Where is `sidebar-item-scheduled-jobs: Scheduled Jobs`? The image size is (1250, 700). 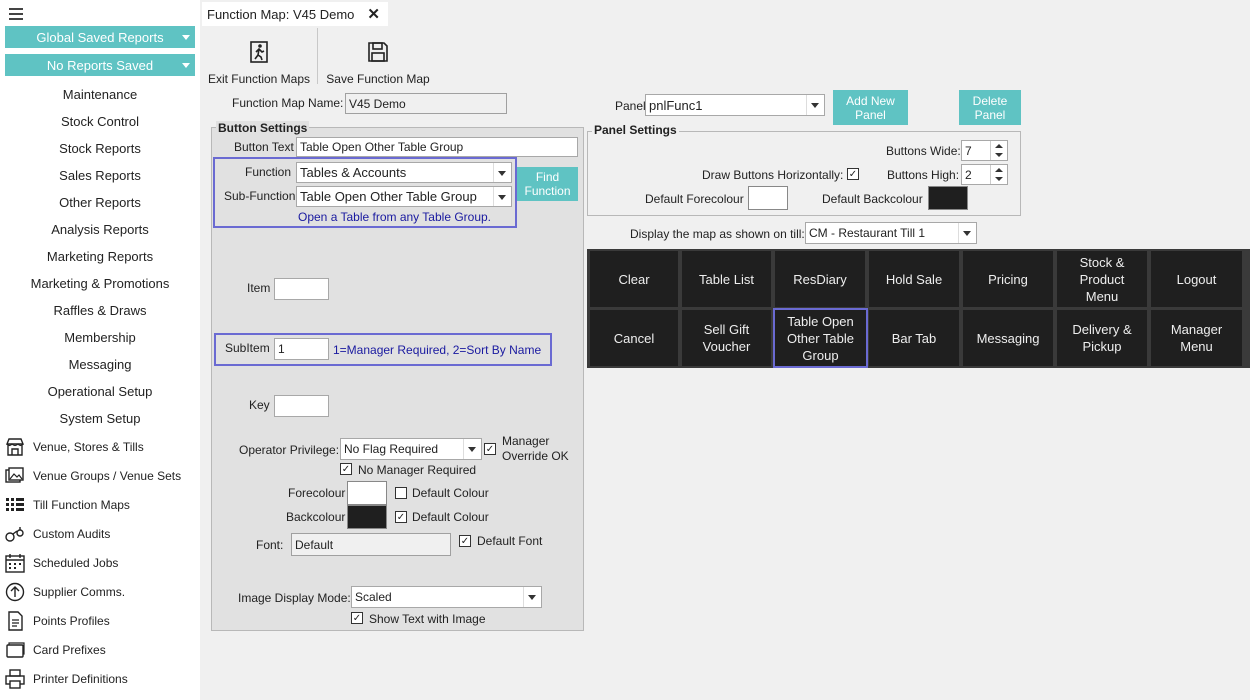 sidebar-item-scheduled-jobs: Scheduled Jobs is located at coordinates (102, 563).